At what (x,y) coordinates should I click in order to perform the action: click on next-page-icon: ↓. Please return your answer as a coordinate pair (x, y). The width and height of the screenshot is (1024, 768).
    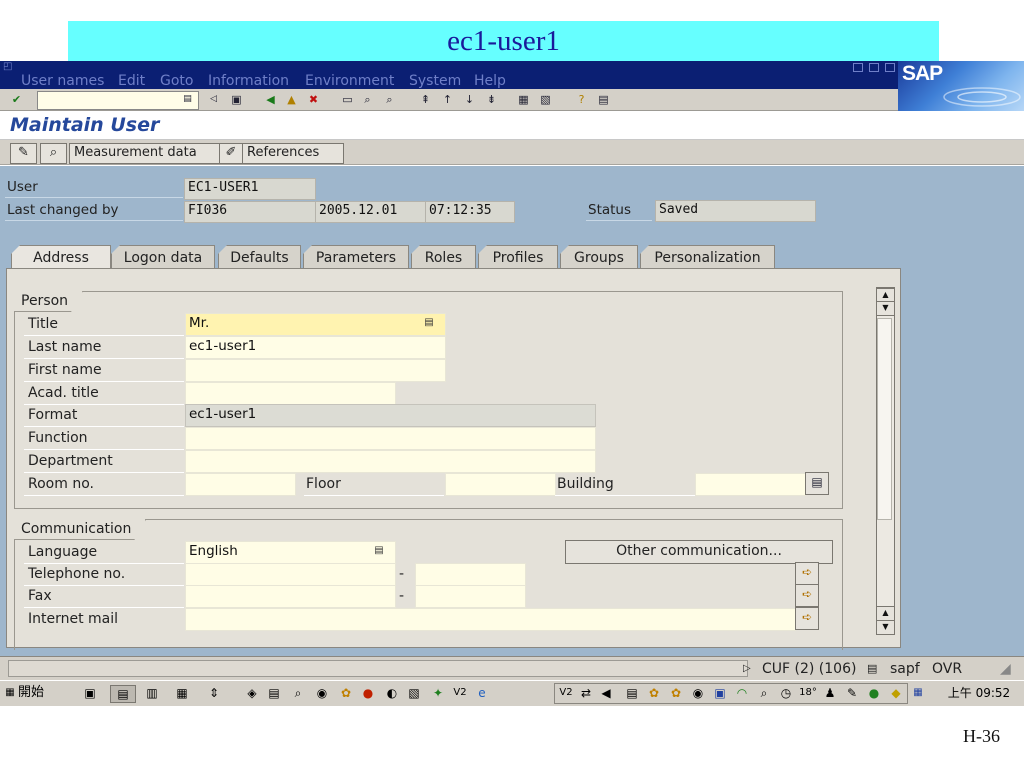
    Looking at the image, I should click on (469, 99).